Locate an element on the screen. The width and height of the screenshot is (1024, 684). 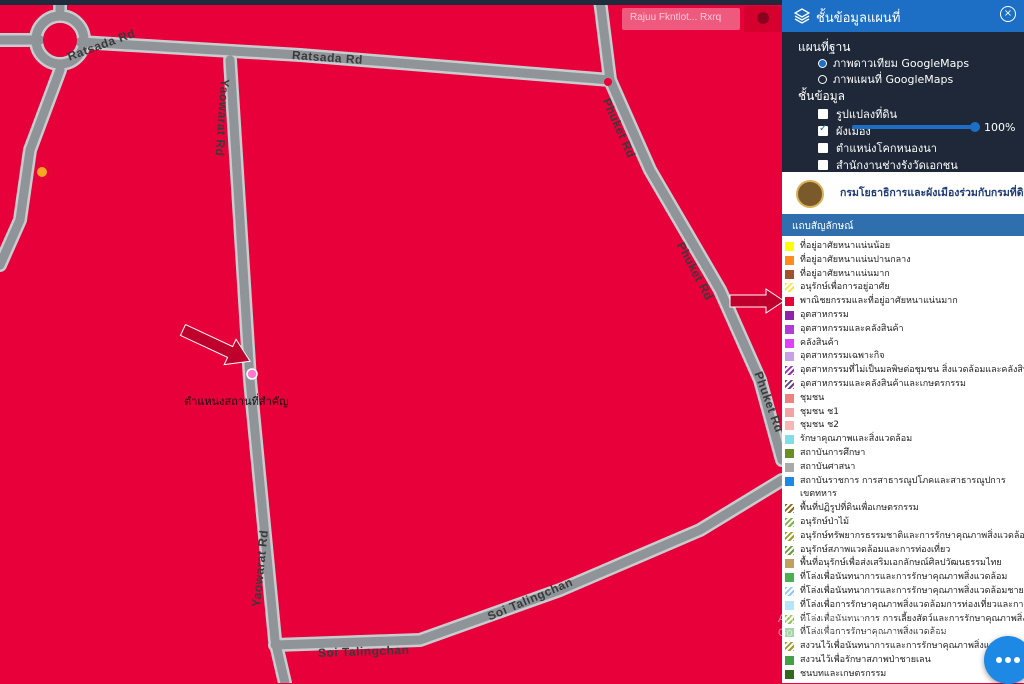
legend-item: สถาบันศาสนา is located at coordinates (818, 467).